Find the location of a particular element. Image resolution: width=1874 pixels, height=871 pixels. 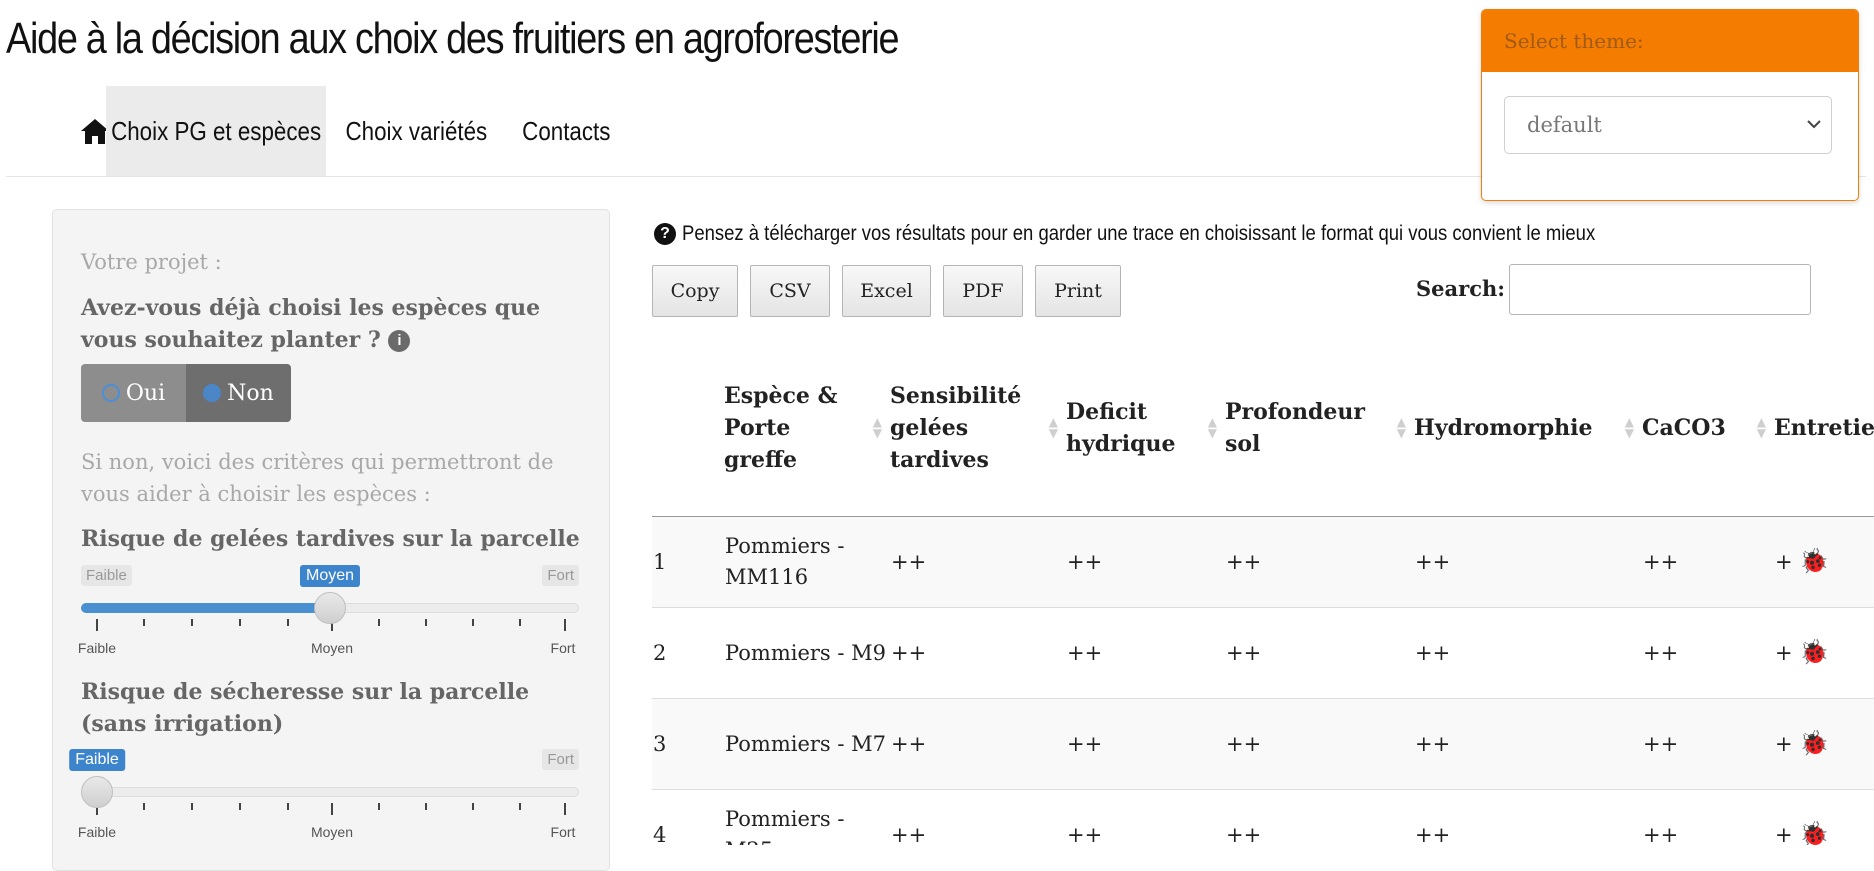

slider-tick-label: Faible is located at coordinates (97, 648).